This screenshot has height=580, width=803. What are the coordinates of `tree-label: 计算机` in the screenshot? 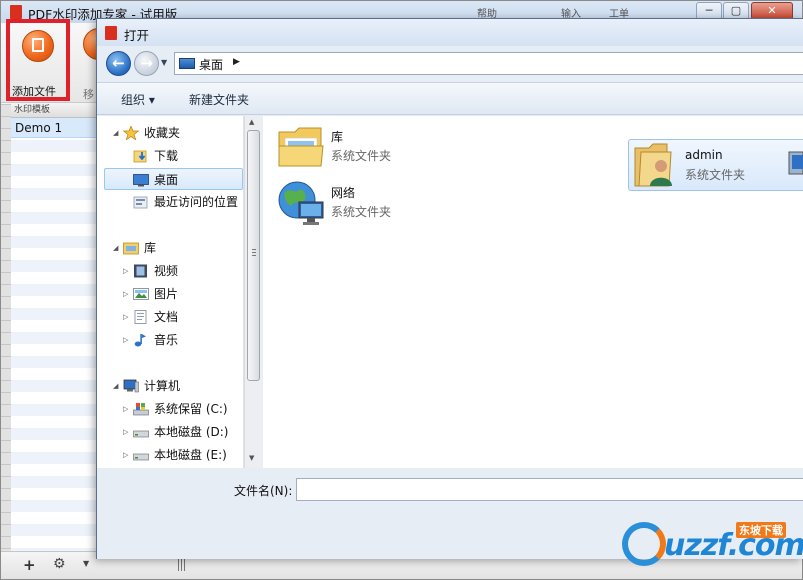 It's located at (162, 386).